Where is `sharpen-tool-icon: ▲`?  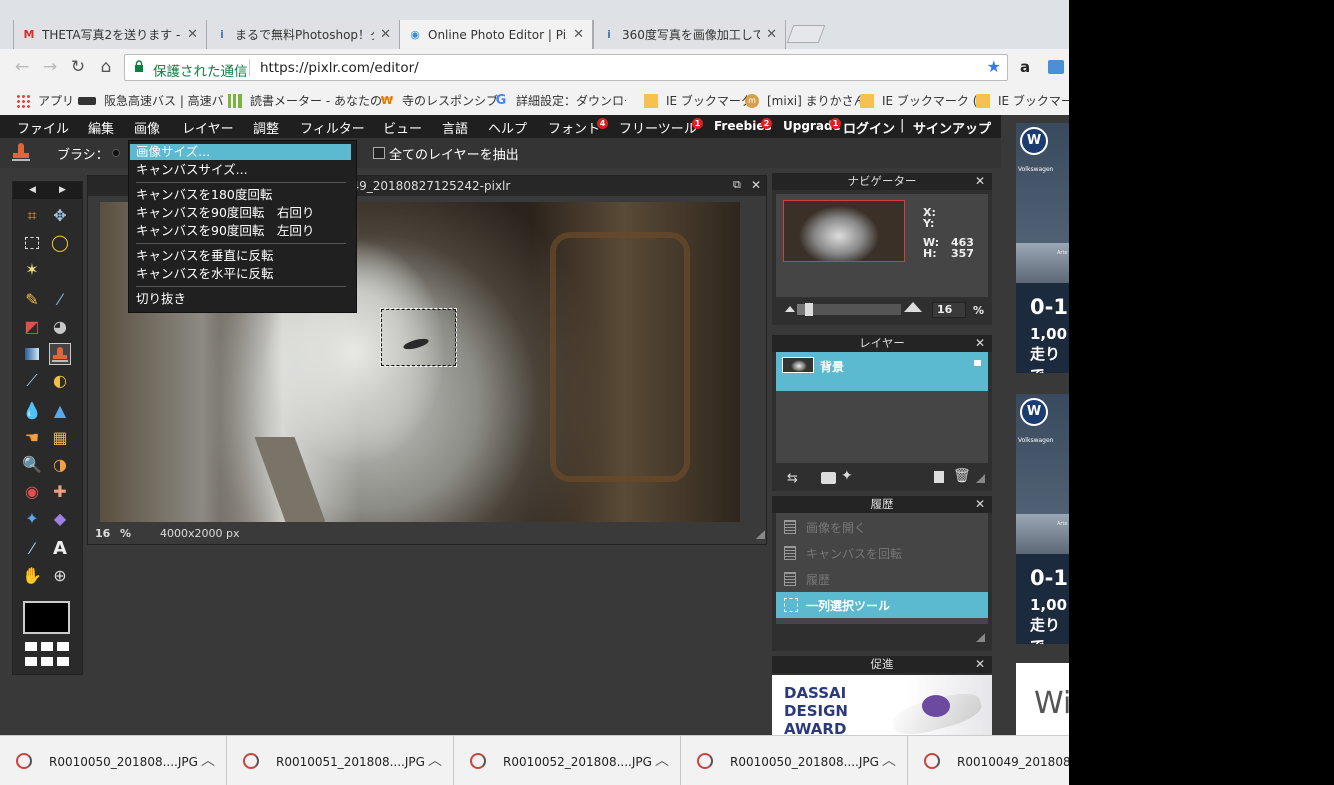
sharpen-tool-icon: ▲ is located at coordinates (60, 411).